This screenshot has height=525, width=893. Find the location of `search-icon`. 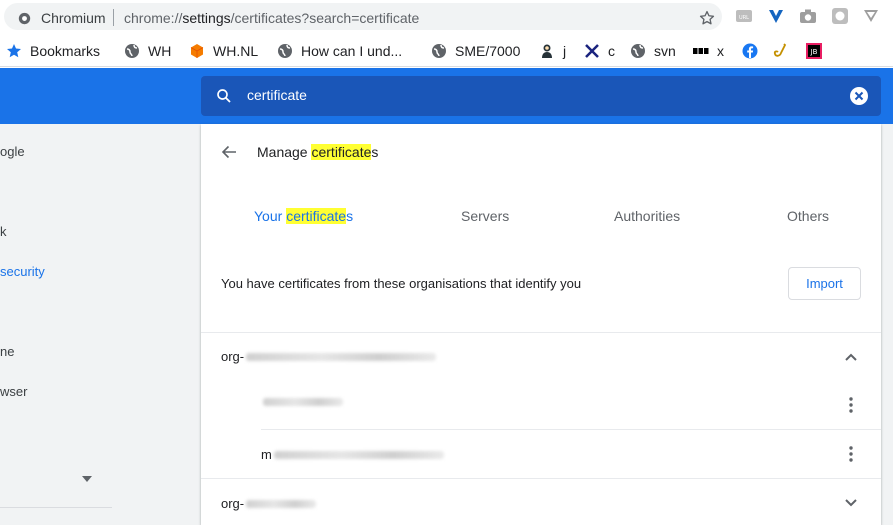

search-icon is located at coordinates (224, 96).